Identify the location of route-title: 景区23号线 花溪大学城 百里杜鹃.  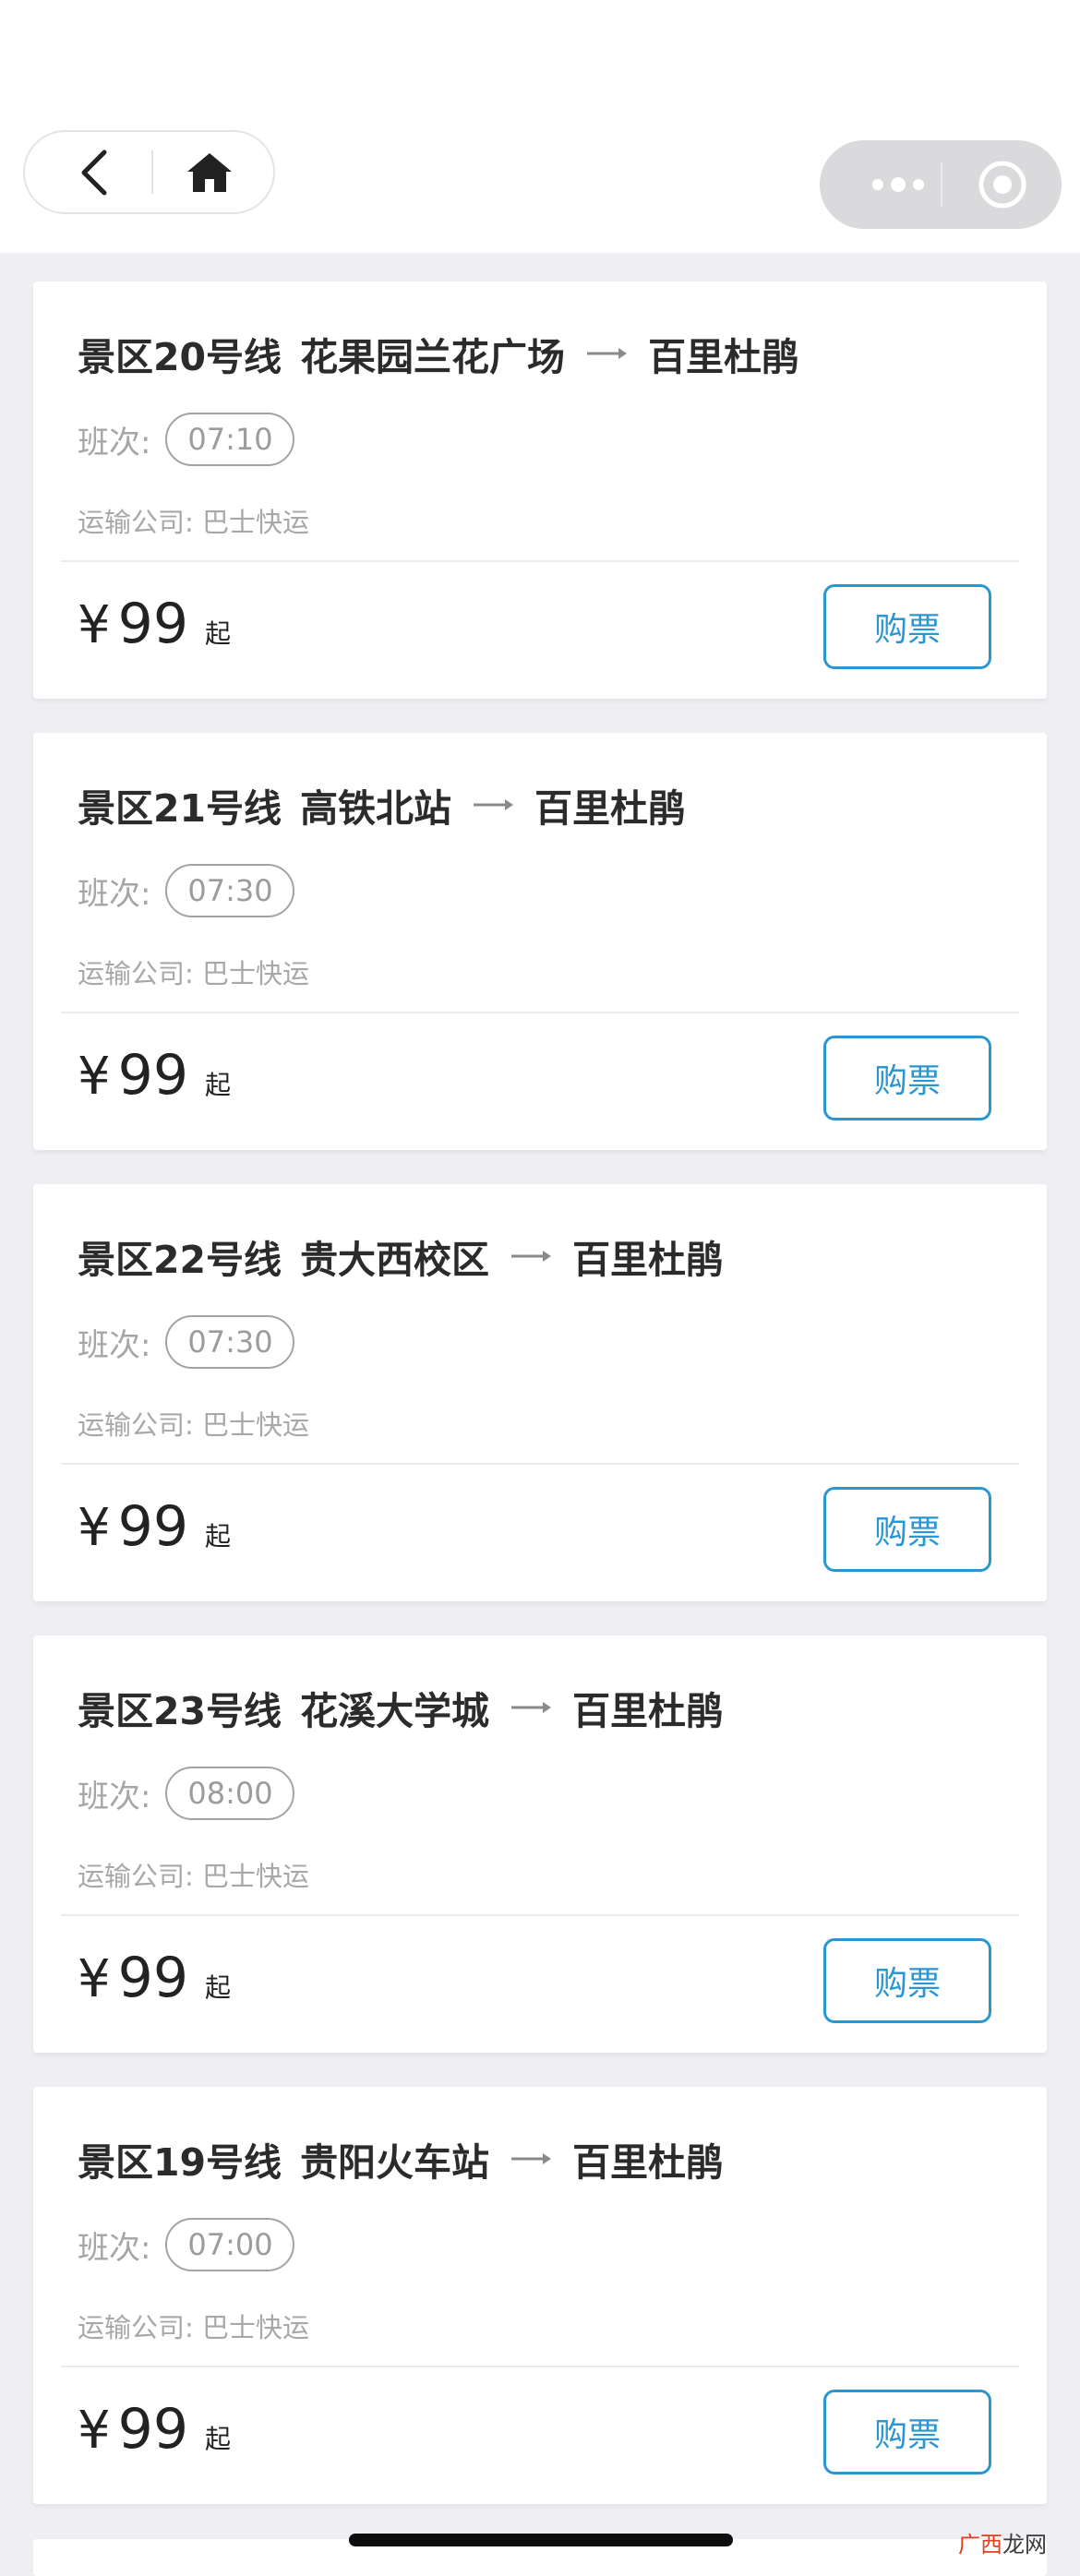
(401, 1708).